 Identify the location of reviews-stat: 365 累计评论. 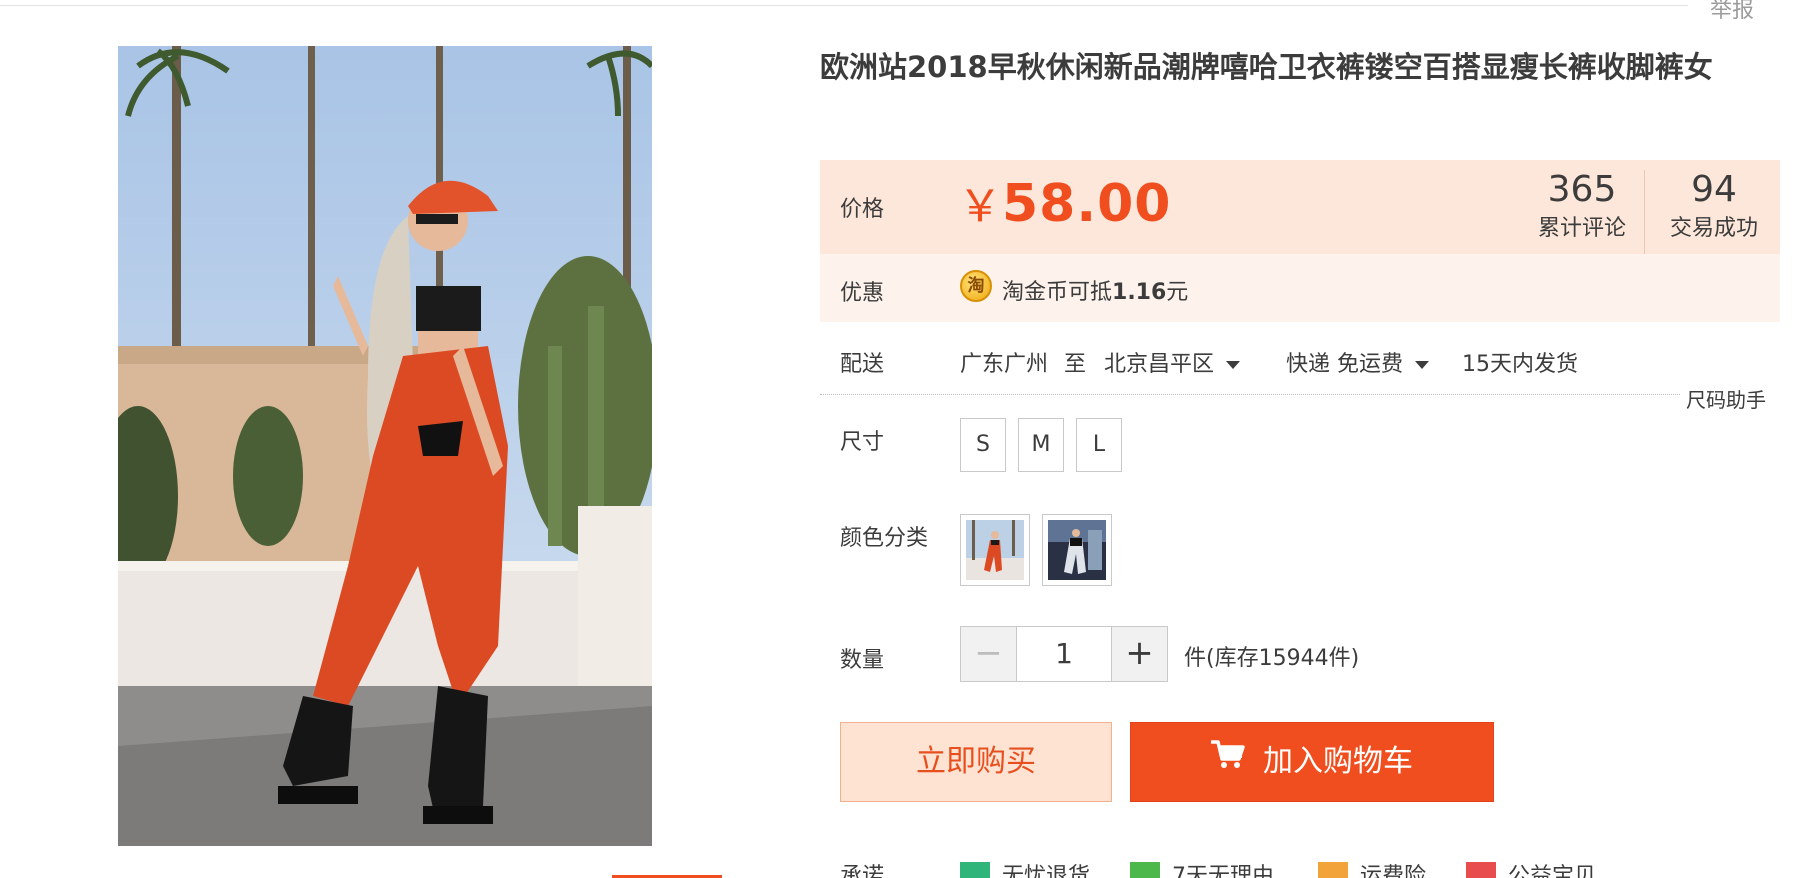
(1582, 205).